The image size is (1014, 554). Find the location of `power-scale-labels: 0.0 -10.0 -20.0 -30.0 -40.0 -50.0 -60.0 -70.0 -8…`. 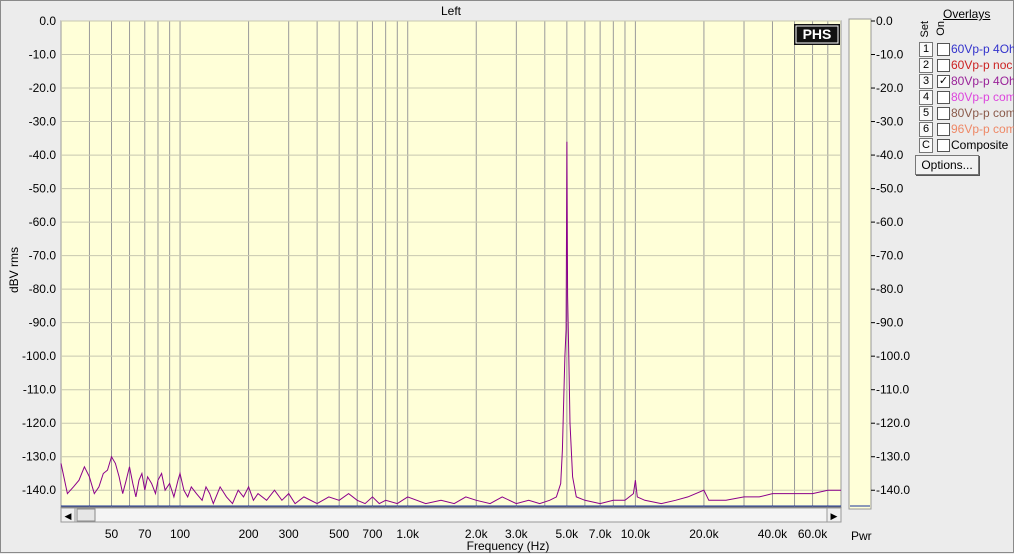

power-scale-labels: 0.0 -10.0 -20.0 -30.0 -40.0 -50.0 -60.0 -70.0 -8… is located at coordinates (890, 255).